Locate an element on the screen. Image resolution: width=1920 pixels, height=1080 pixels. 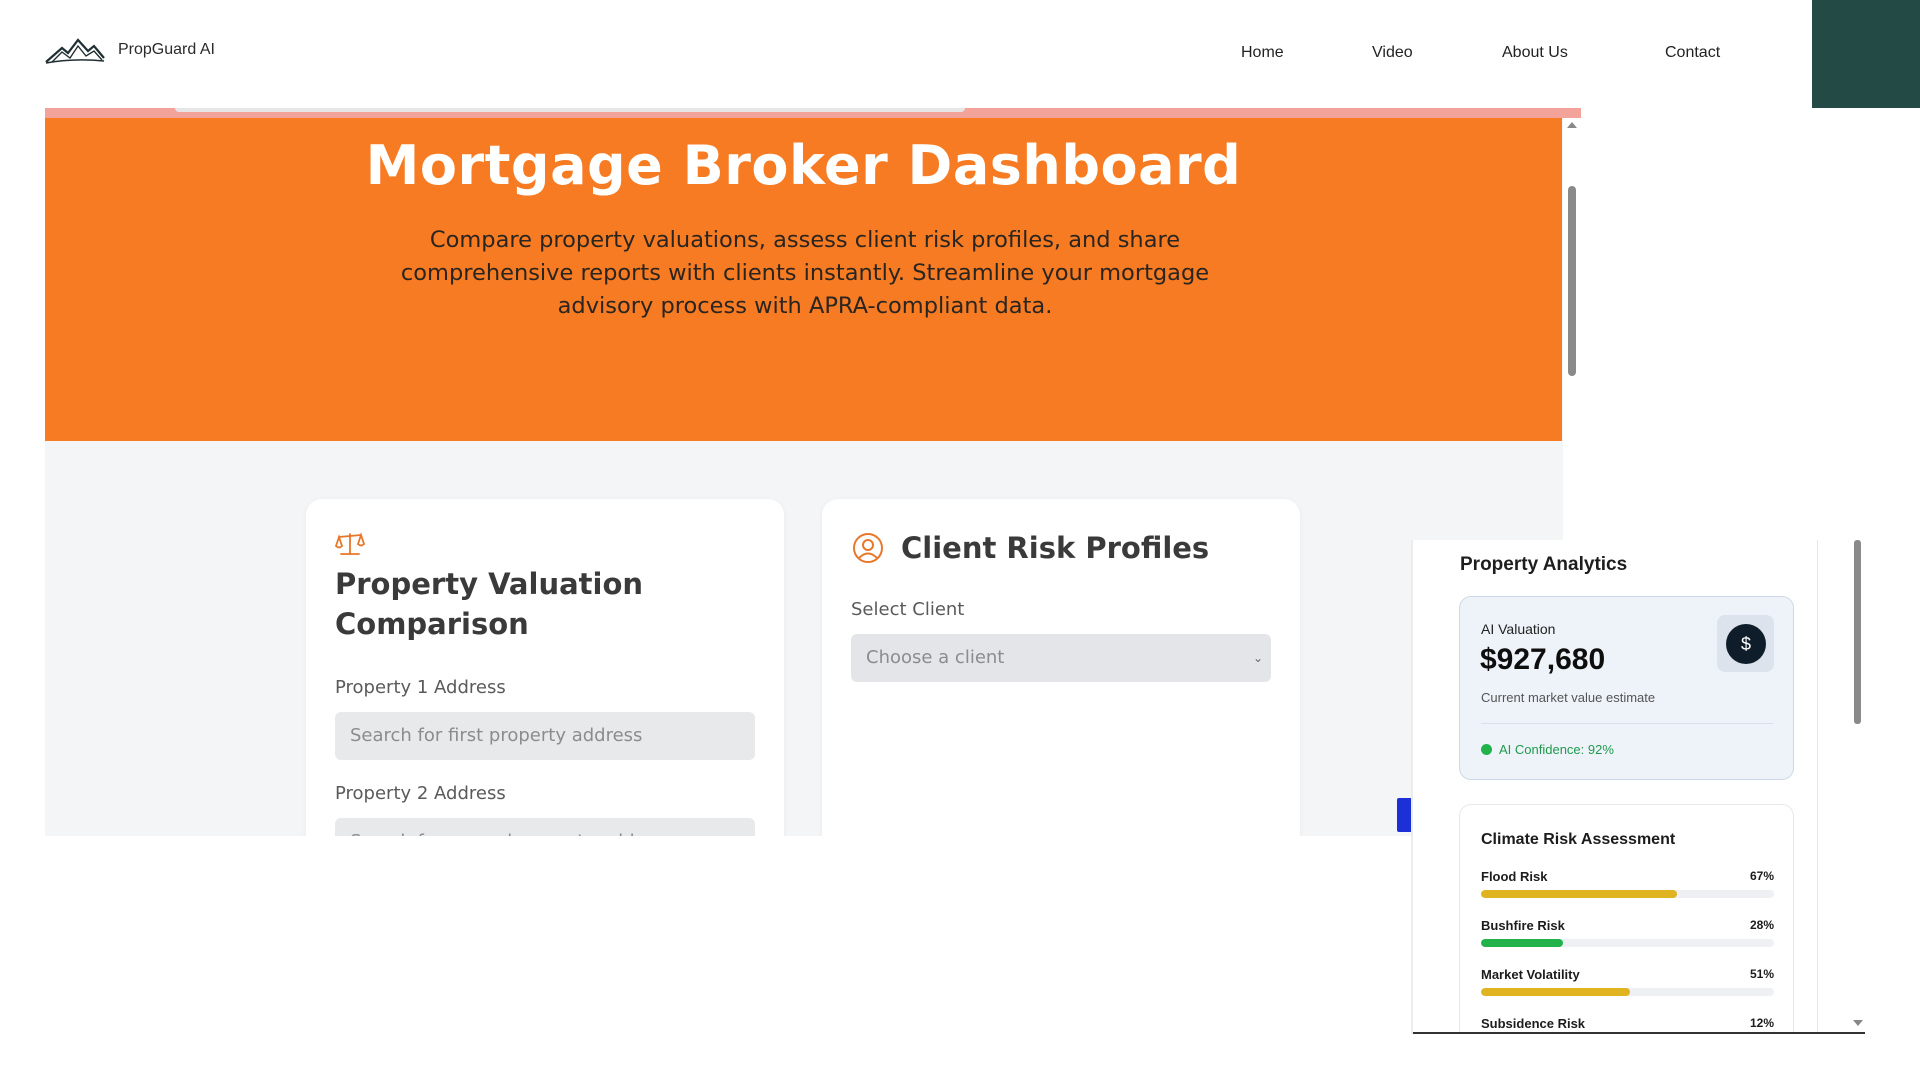
ai-valuation-label: AI Valuation is located at coordinates (1518, 629).